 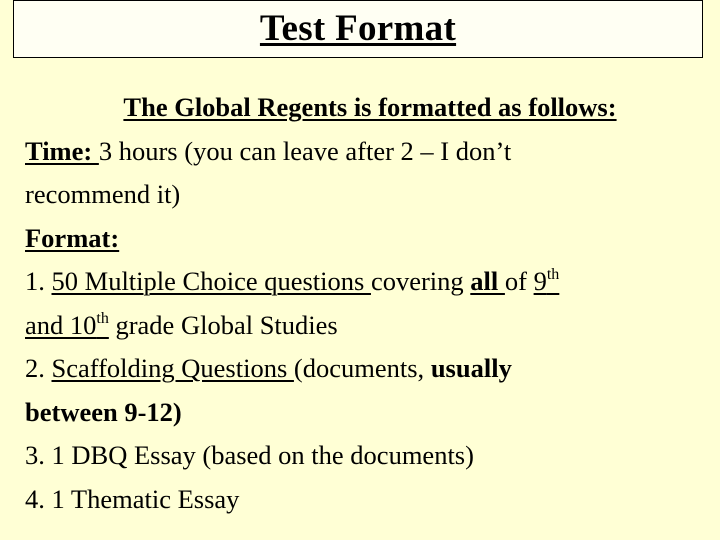 What do you see at coordinates (305, 150) in the screenshot?
I see `time-text: 3 hours (you can leave after 2 – I don’t` at bounding box center [305, 150].